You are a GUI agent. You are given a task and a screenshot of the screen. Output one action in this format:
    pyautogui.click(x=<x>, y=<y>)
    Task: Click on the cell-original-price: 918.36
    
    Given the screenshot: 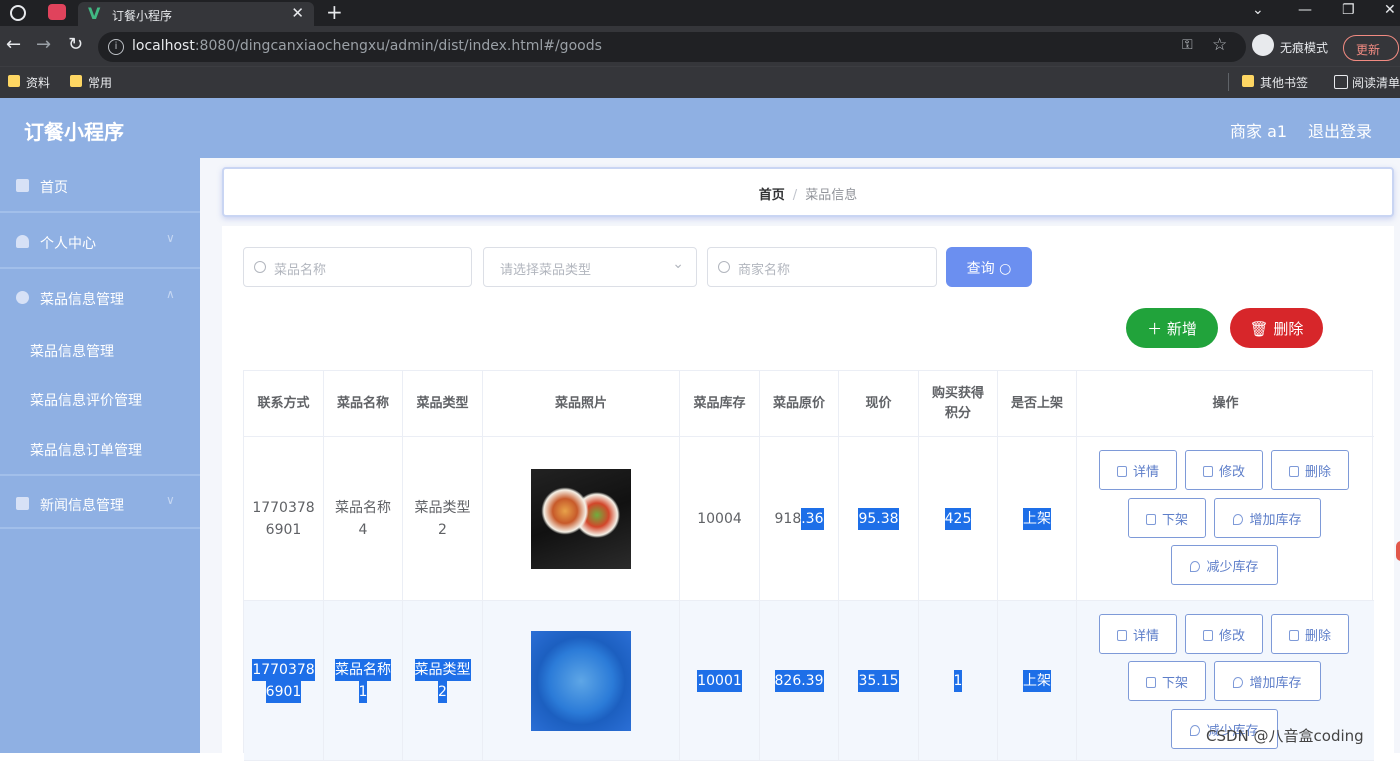 What is the action you would take?
    pyautogui.click(x=799, y=518)
    